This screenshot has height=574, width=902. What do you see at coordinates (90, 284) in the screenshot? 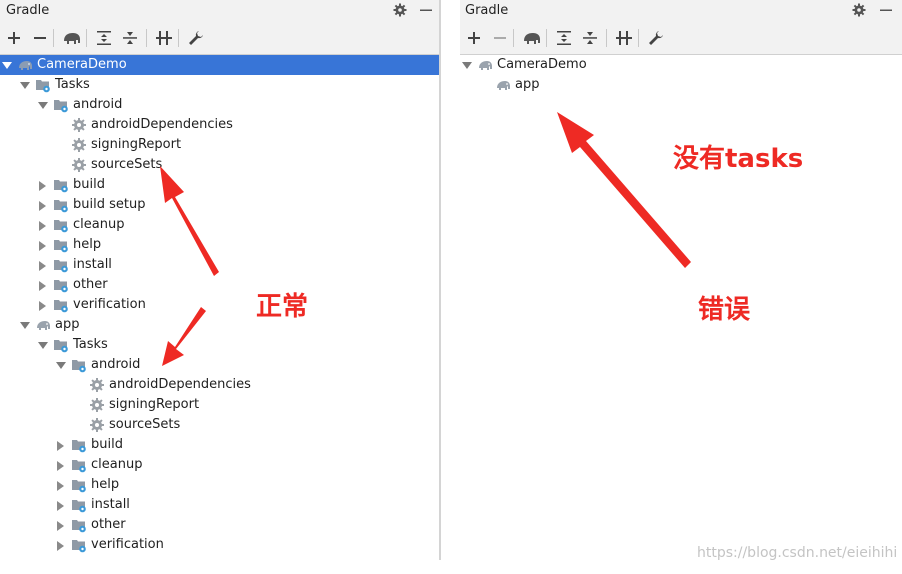
I see `tree-item-label: other` at bounding box center [90, 284].